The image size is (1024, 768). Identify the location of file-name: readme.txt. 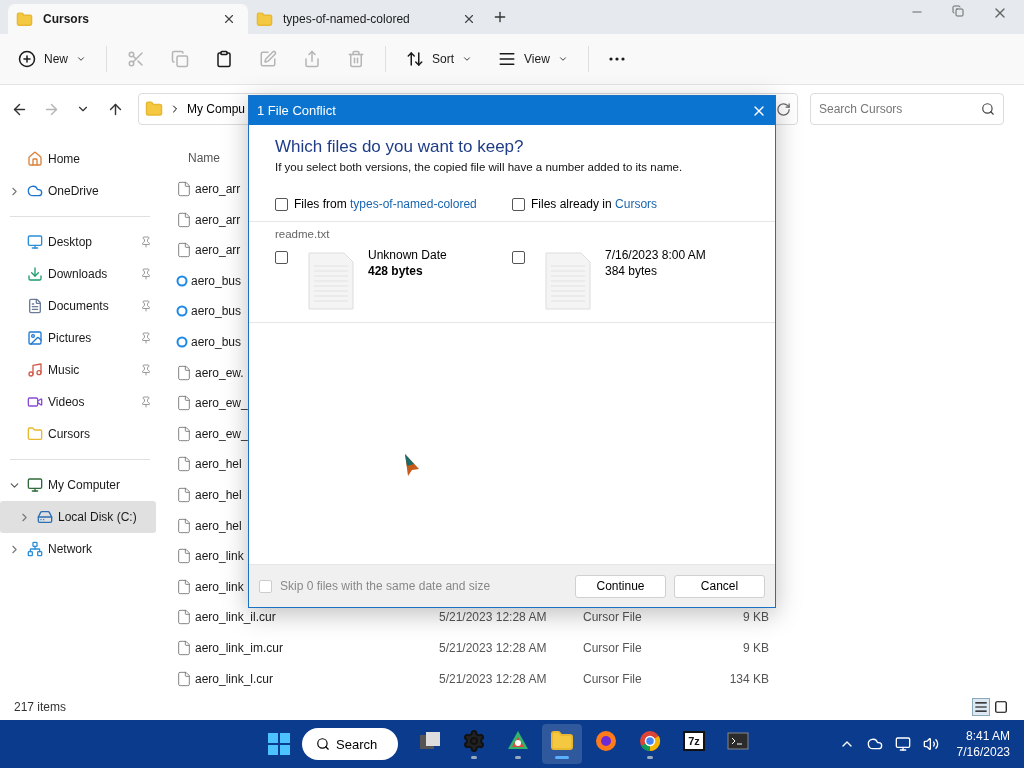
(303, 234).